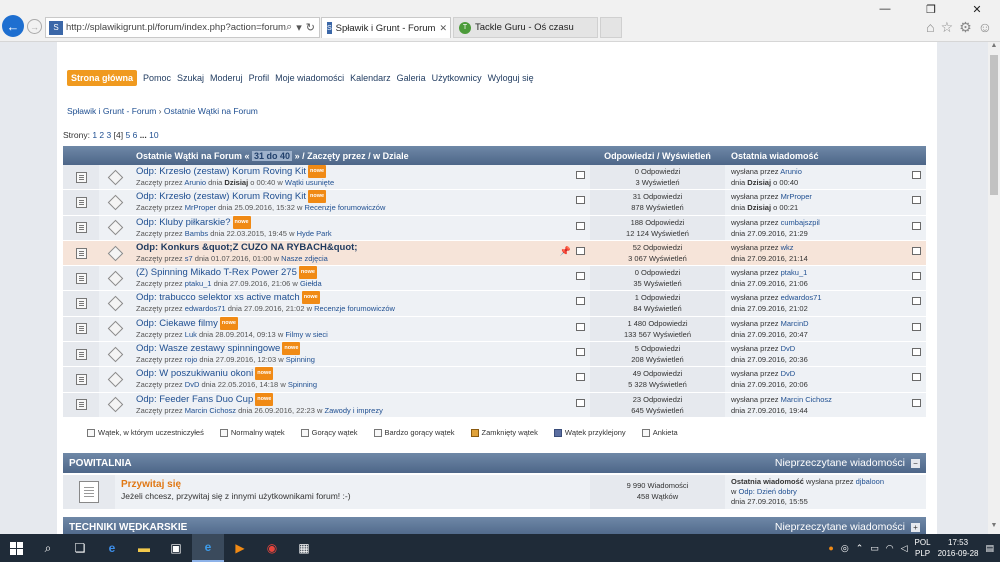 The height and width of the screenshot is (562, 1000). Describe the element at coordinates (177, 323) in the screenshot. I see `topic-title: Odp: Ciekawe filmy` at that location.